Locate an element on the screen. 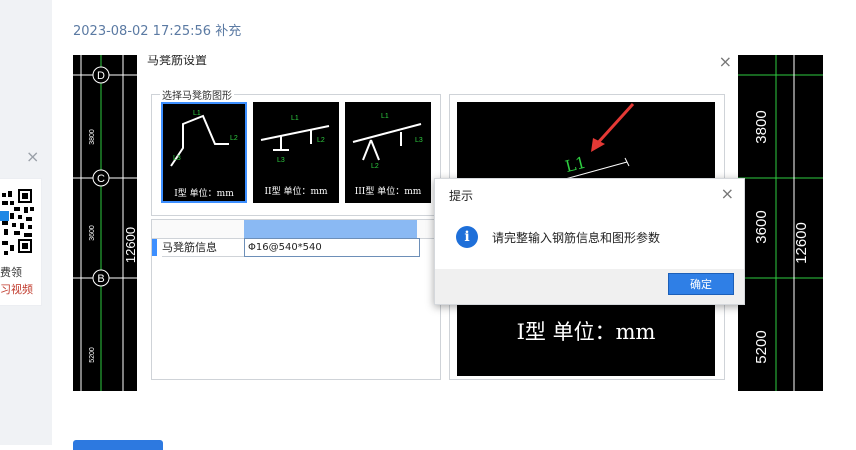  grid-header is located at coordinates (296, 229).